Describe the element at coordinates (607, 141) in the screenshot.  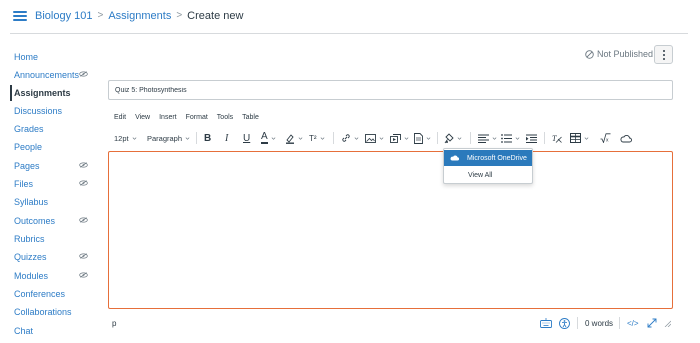
I see `svg-text: x` at that location.